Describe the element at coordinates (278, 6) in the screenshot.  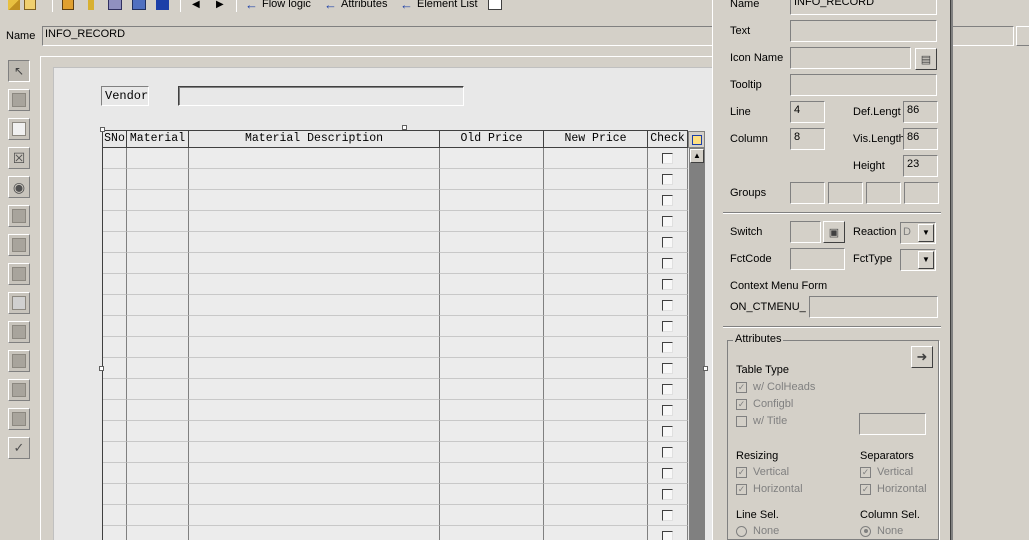
I see `flow-logic-button: ← Flow logic` at that location.